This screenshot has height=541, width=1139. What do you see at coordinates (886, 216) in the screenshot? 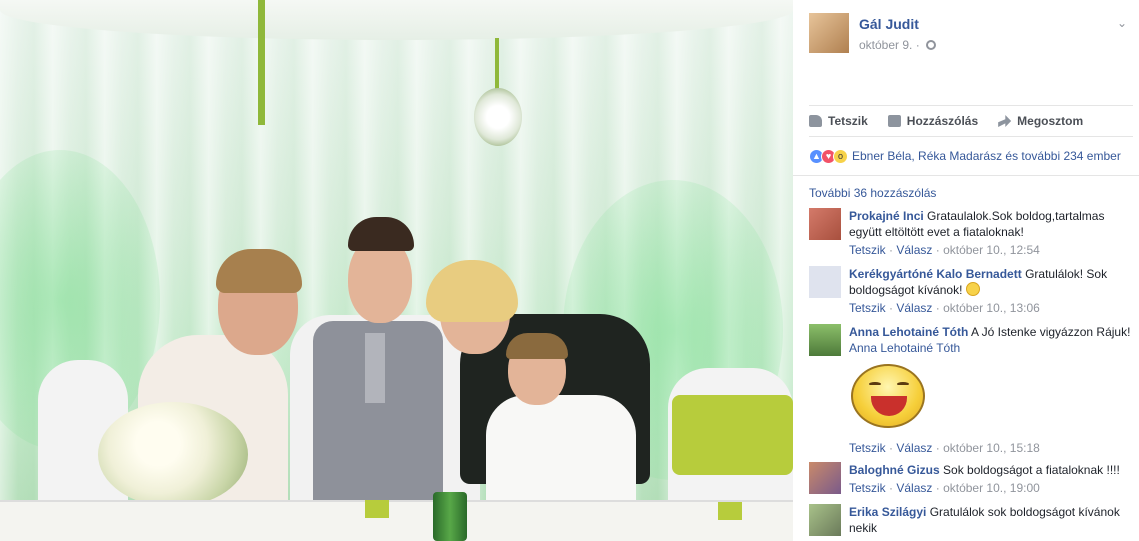
I see `commenter-name: Prokajné Inci` at bounding box center [886, 216].